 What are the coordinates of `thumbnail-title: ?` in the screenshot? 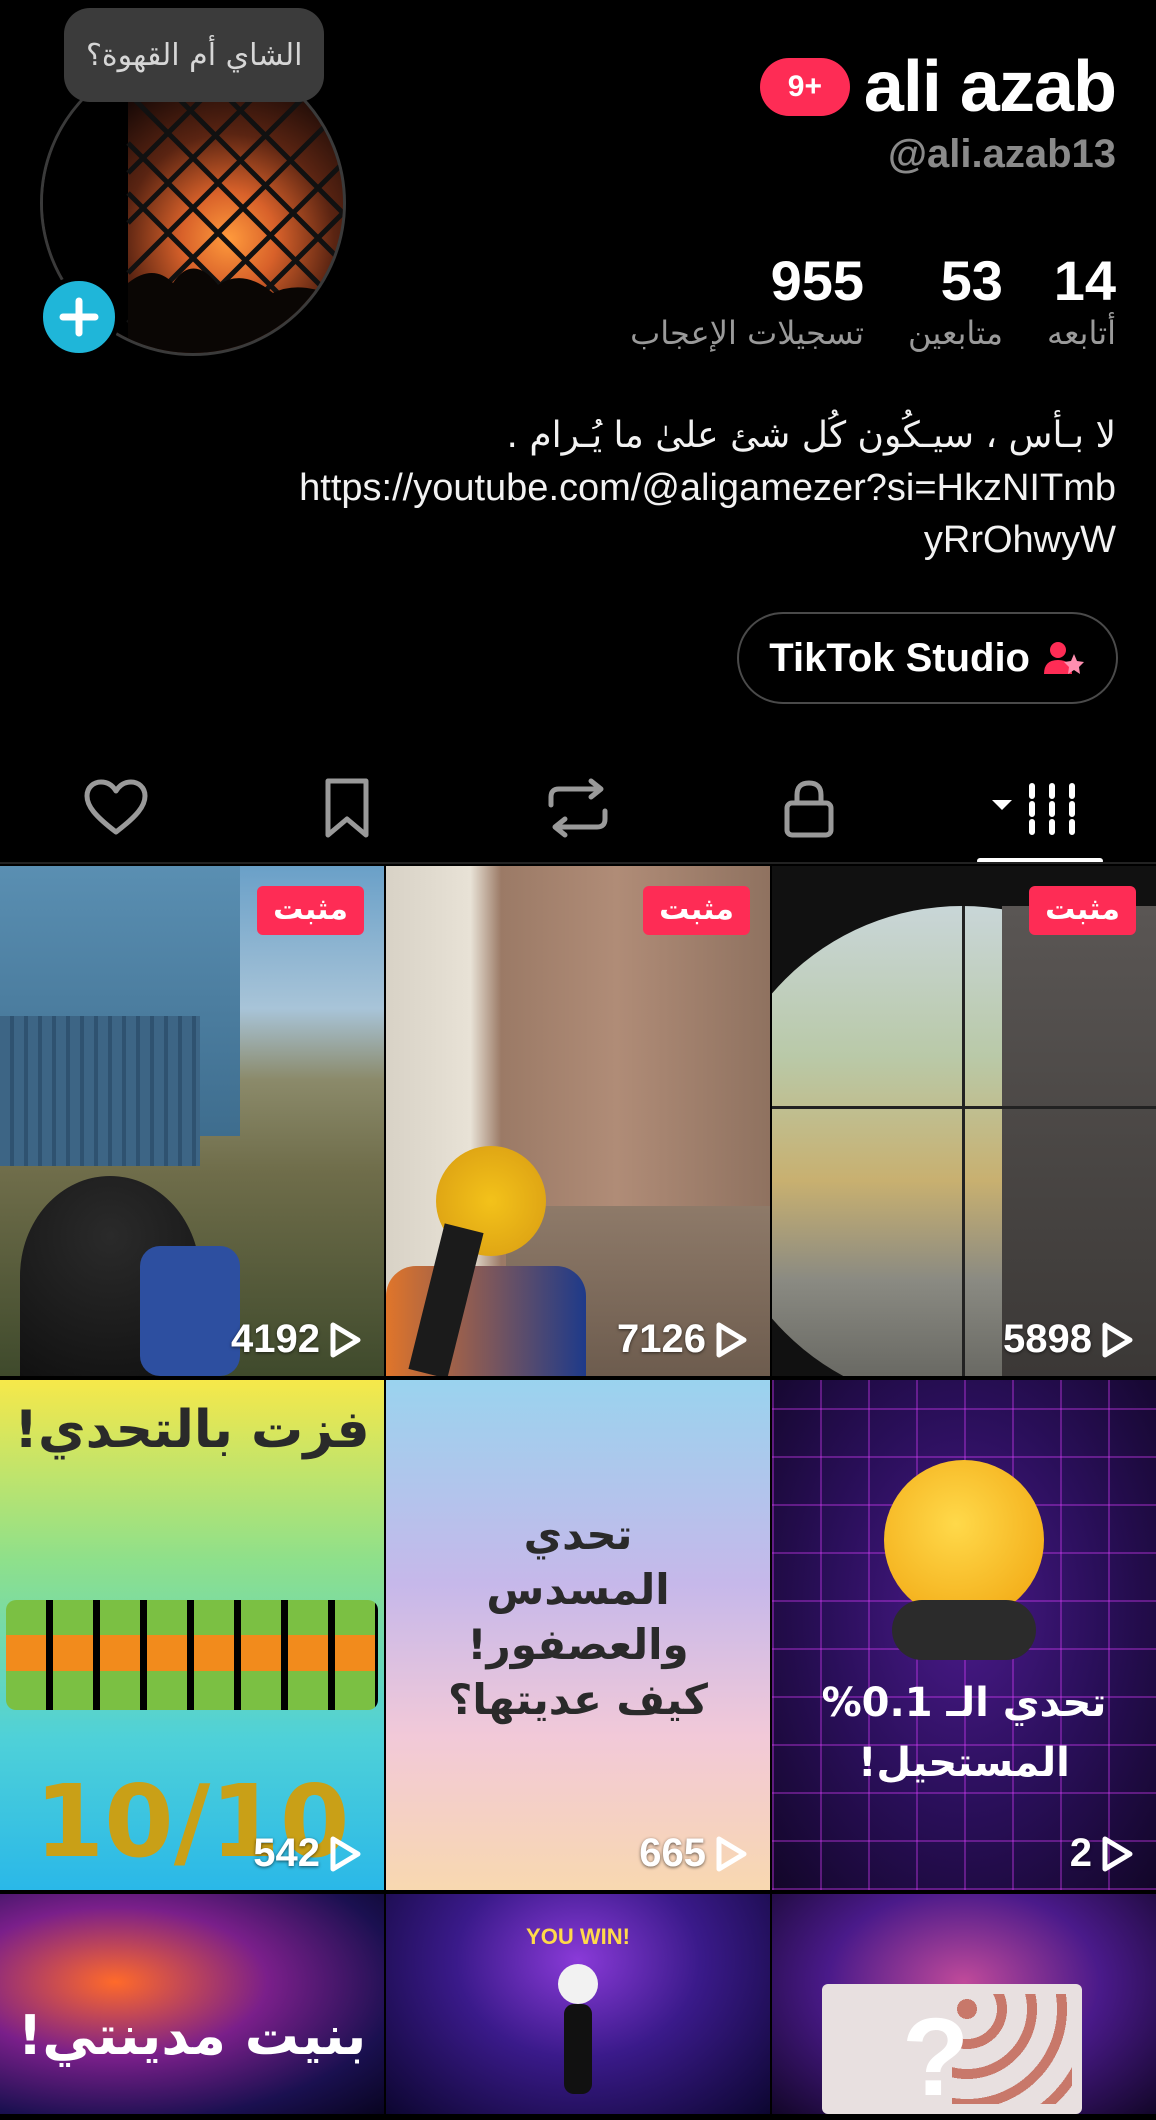 It's located at (936, 2055).